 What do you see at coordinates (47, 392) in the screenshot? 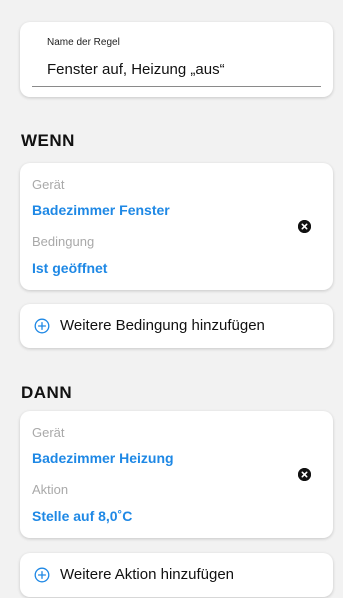
I see `dann-section-title: DANN` at bounding box center [47, 392].